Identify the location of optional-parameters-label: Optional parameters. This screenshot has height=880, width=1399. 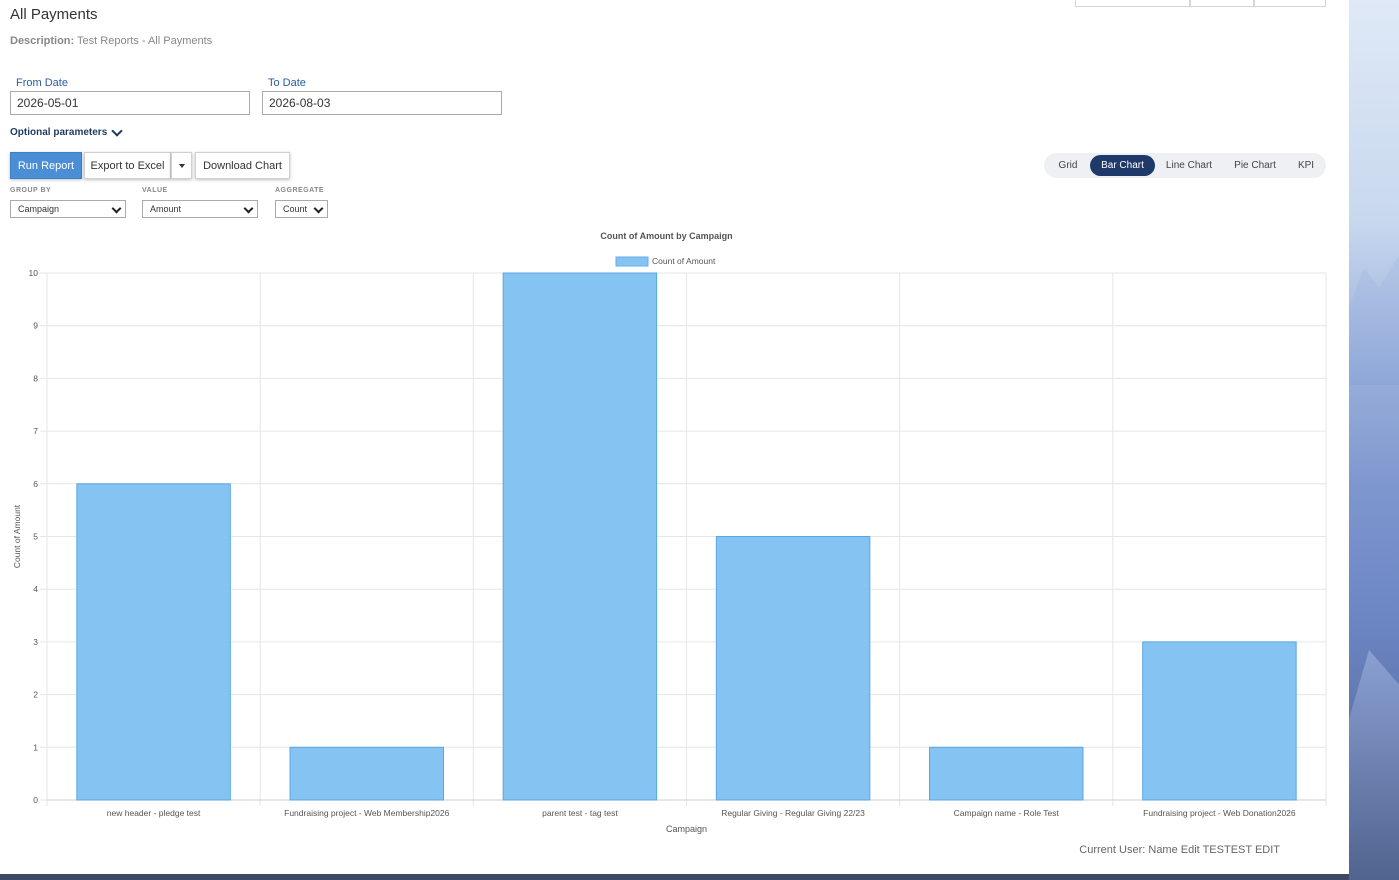
(59, 132).